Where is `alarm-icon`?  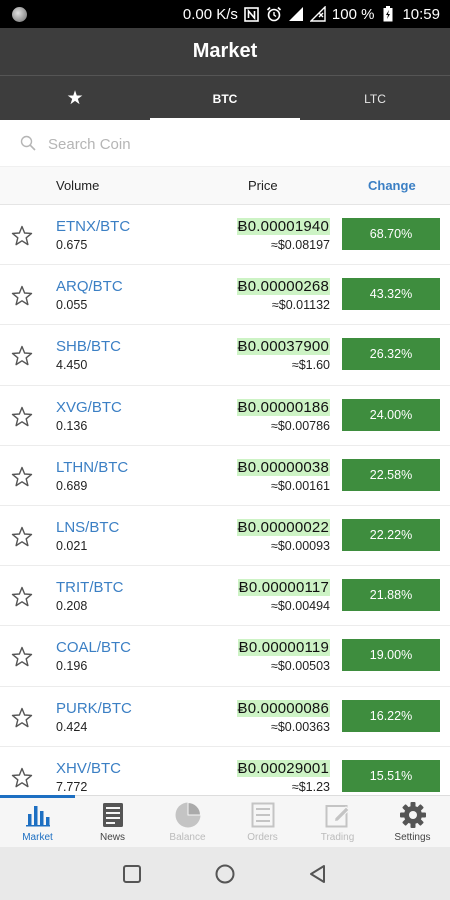
alarm-icon is located at coordinates (274, 14).